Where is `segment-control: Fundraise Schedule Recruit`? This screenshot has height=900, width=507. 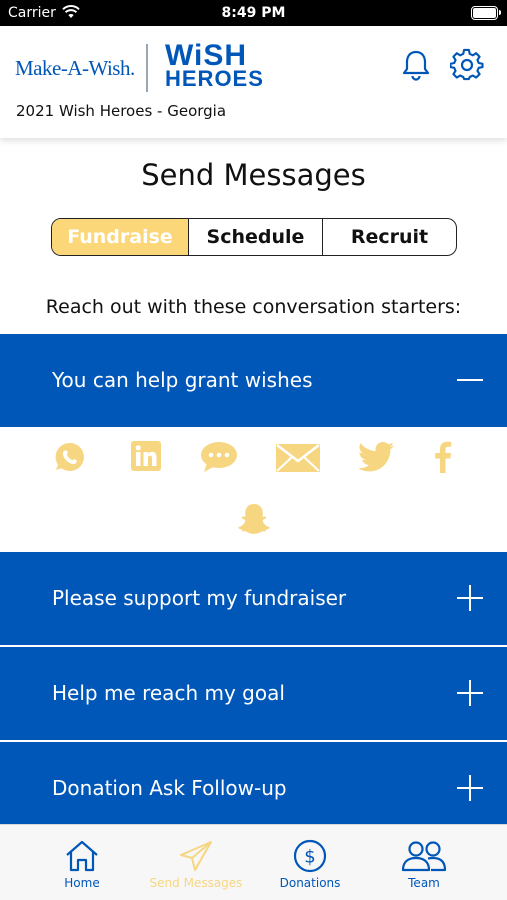 segment-control: Fundraise Schedule Recruit is located at coordinates (254, 237).